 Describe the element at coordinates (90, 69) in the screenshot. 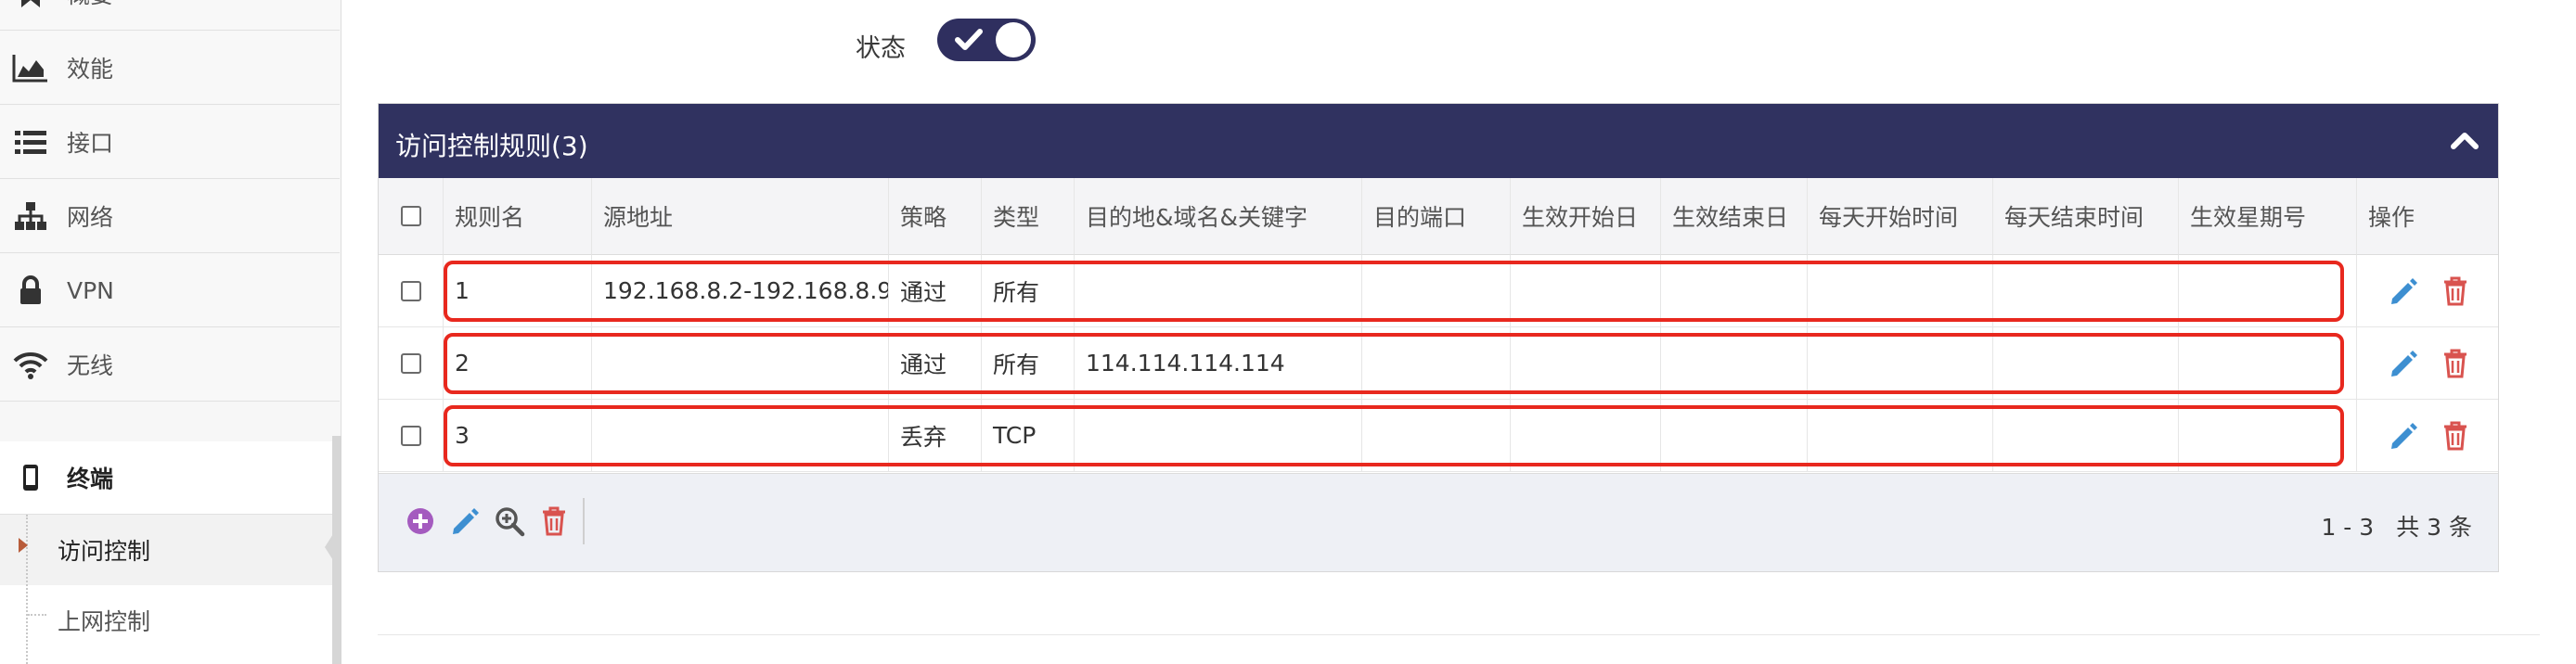

I see `sidebar-item-label: 效能` at that location.